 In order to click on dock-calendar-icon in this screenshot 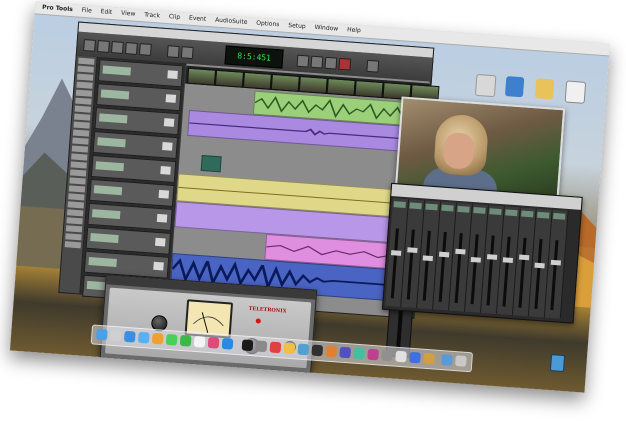, I will do `click(199, 341)`.